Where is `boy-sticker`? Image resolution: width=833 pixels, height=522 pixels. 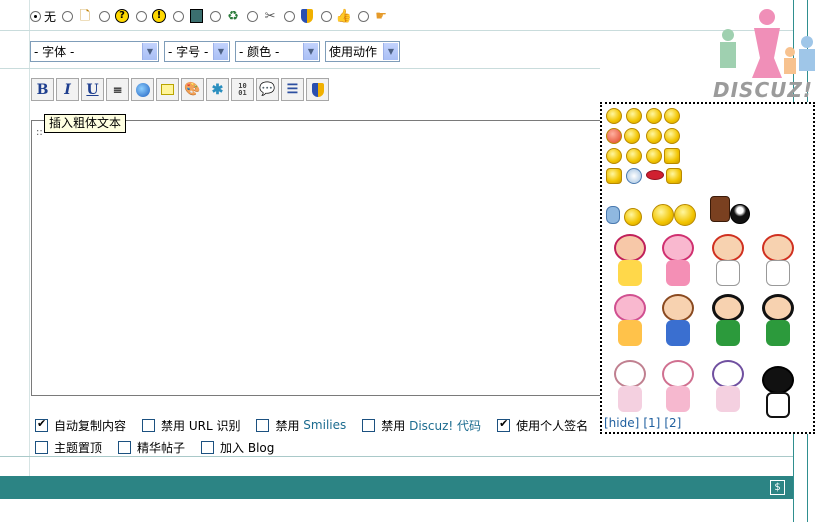 boy-sticker is located at coordinates (678, 321).